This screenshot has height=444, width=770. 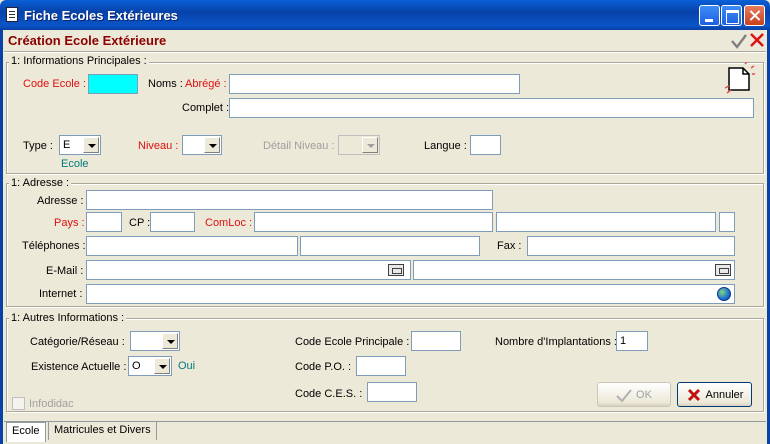 What do you see at coordinates (102, 430) in the screenshot?
I see `tab-matricules-divers: Matricules et Divers` at bounding box center [102, 430].